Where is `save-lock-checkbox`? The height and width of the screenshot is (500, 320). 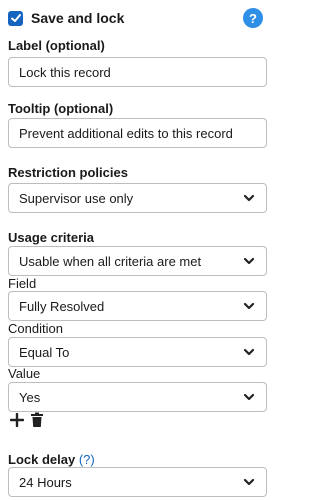
save-lock-checkbox is located at coordinates (15, 18).